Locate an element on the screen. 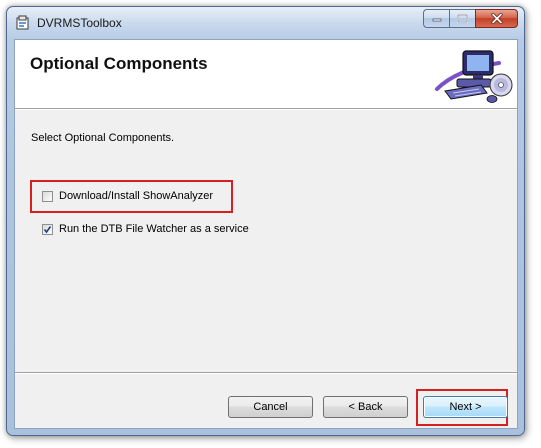 Image resolution: width=541 pixels, height=448 pixels. page-title: Optional Components is located at coordinates (119, 63).